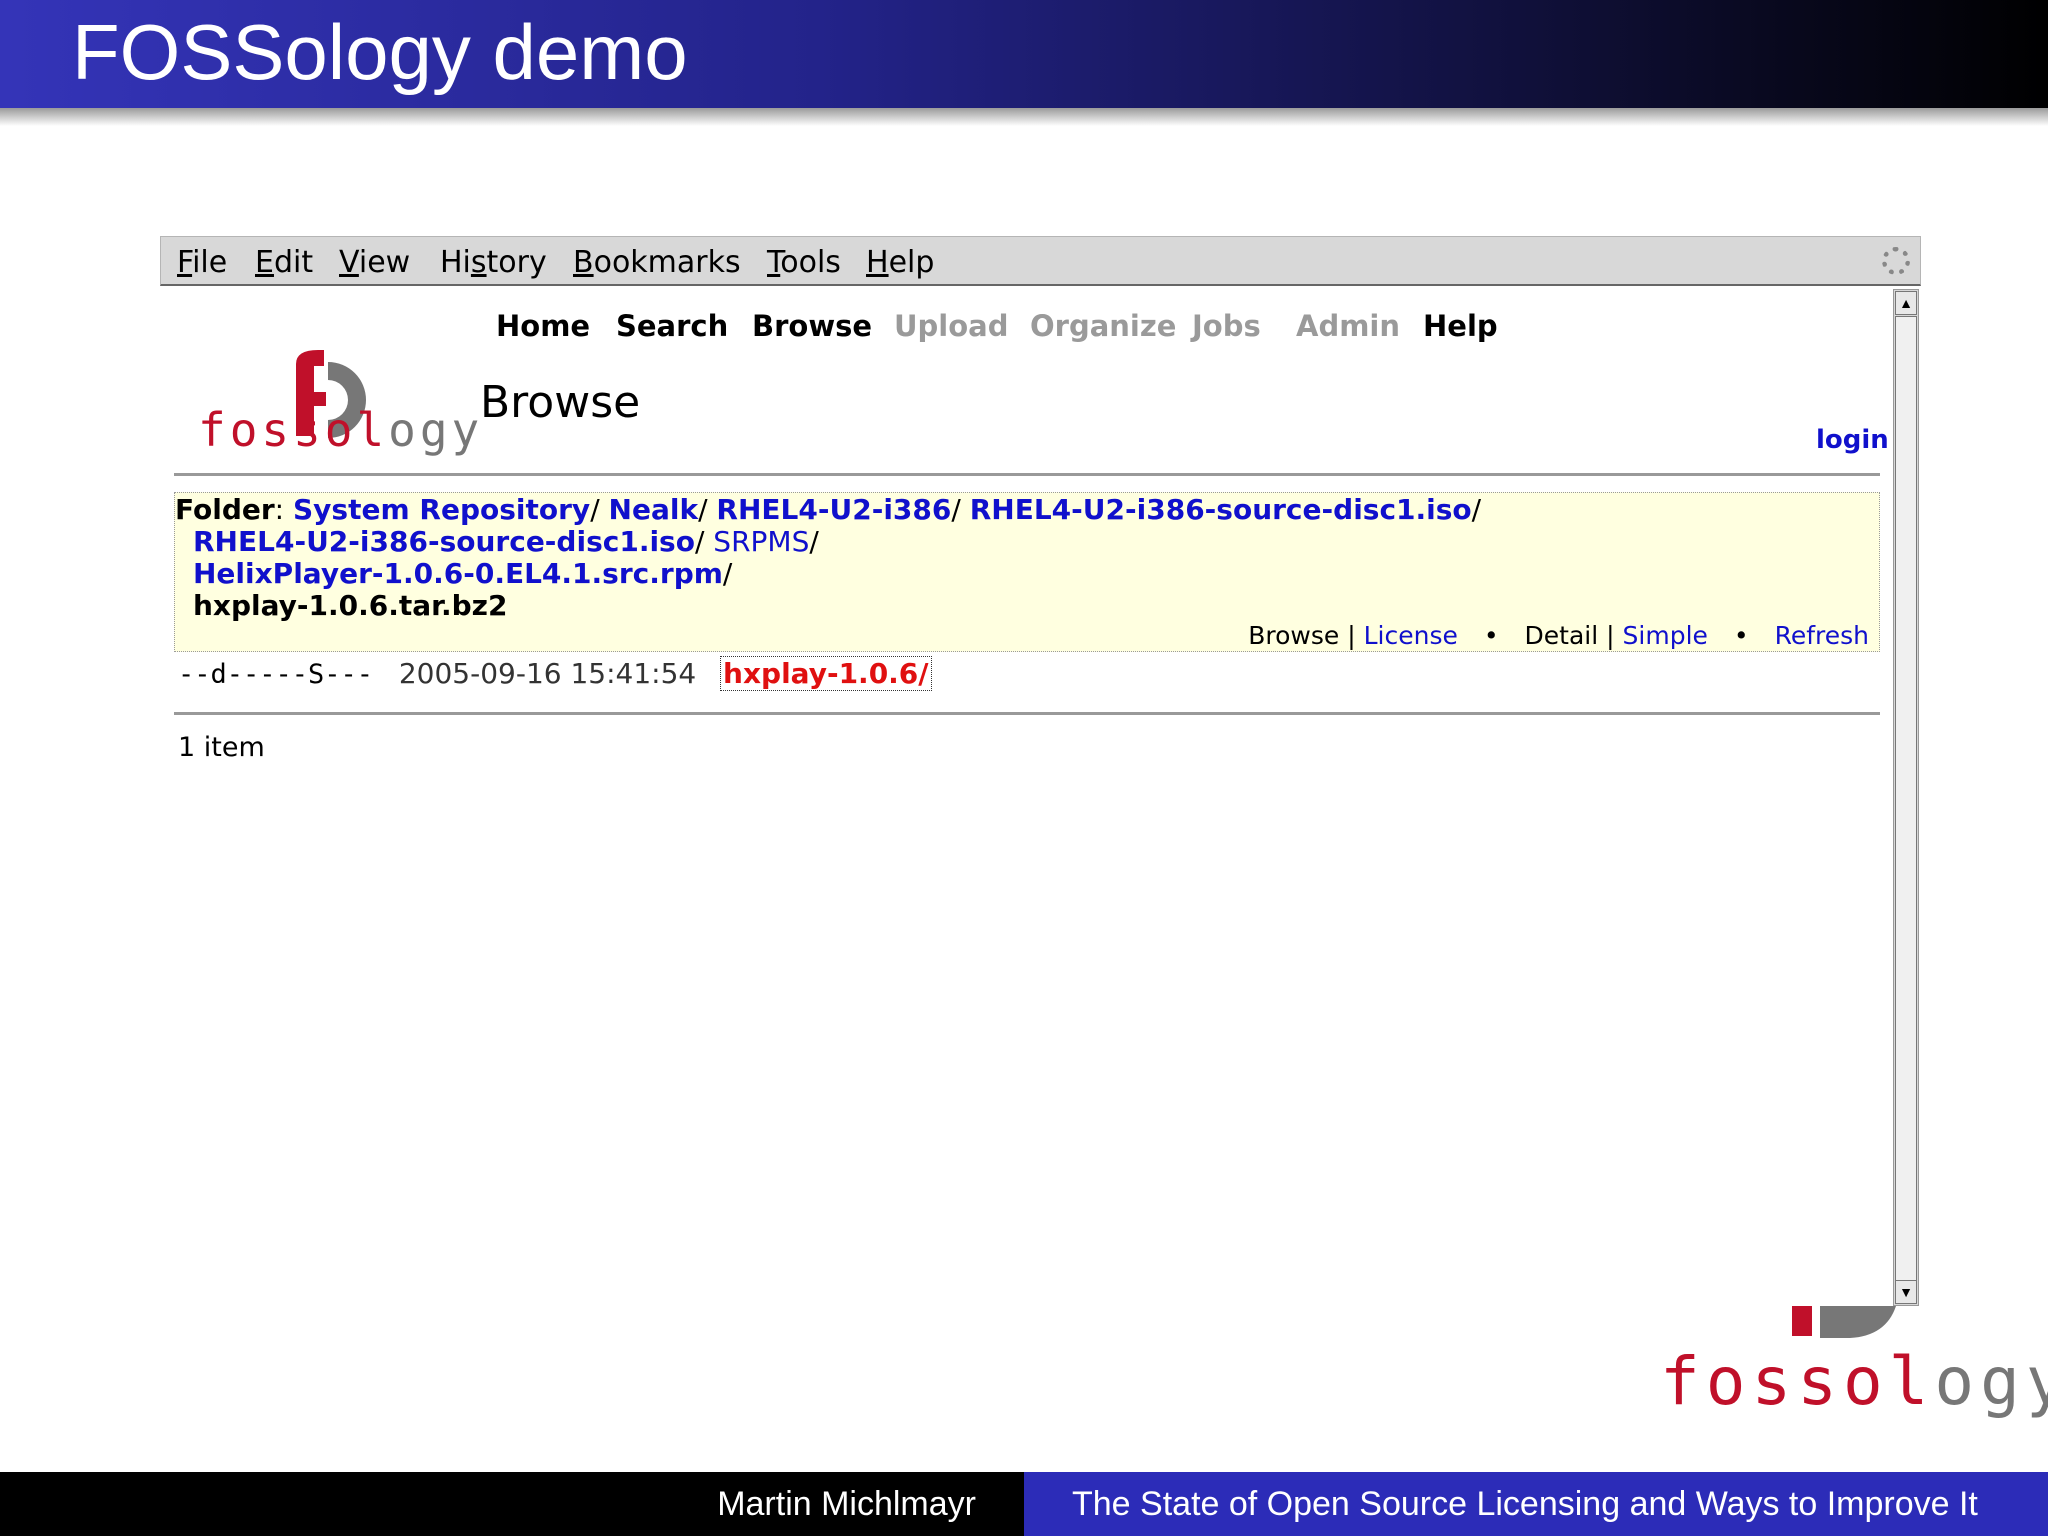  What do you see at coordinates (202, 262) in the screenshot?
I see `menu-file: File` at bounding box center [202, 262].